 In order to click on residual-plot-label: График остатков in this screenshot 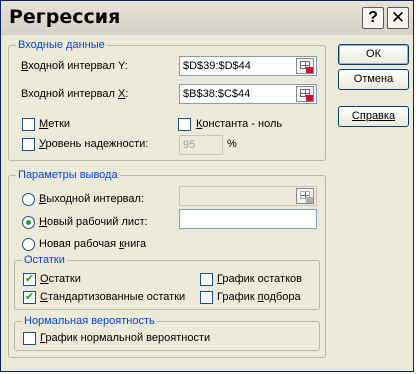, I will do `click(259, 279)`.